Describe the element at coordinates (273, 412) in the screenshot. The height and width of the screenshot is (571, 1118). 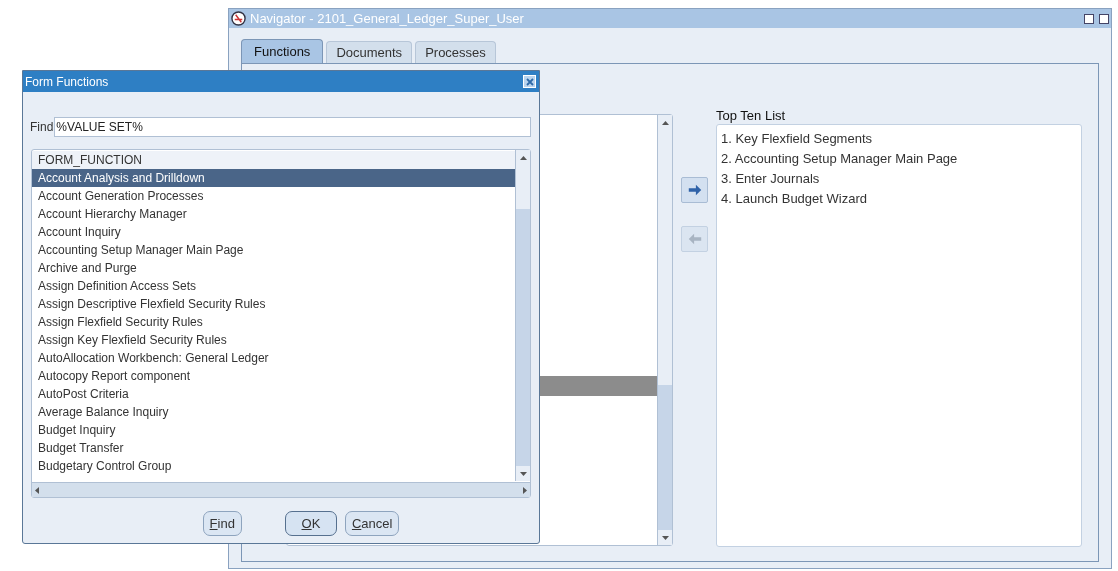
I see `list-row: Average Balance Inquiry` at that location.